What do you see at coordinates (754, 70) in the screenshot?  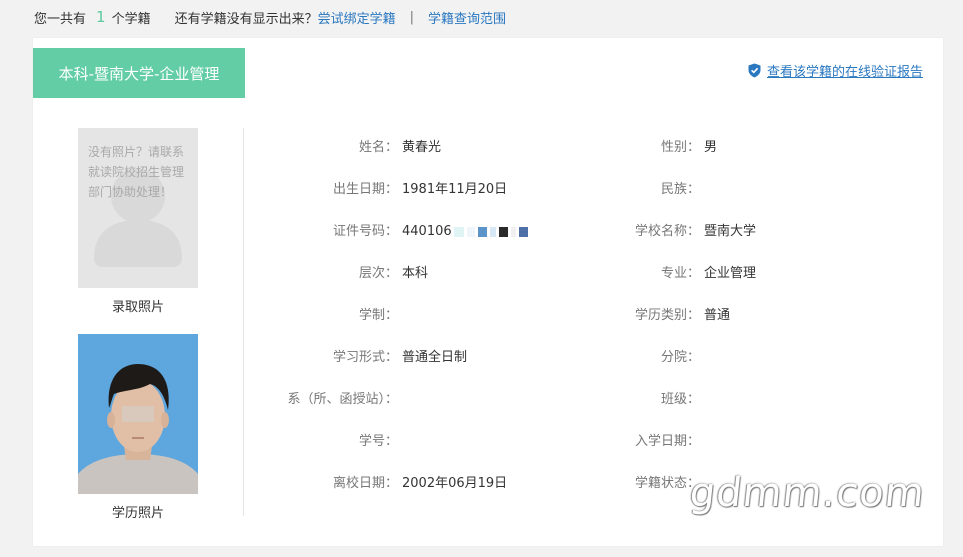 I see `shield-check-icon` at bounding box center [754, 70].